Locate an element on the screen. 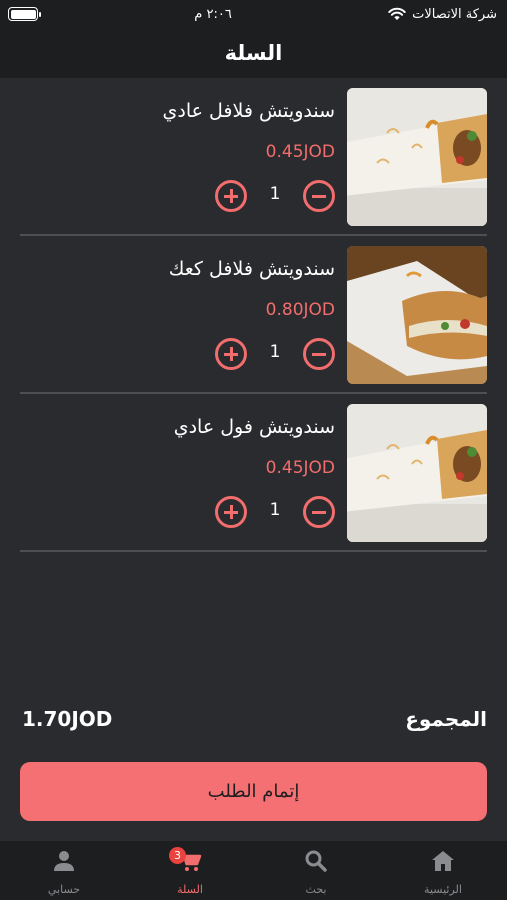 The width and height of the screenshot is (507, 900). item-name: سندويتش فول عادي is located at coordinates (254, 427).